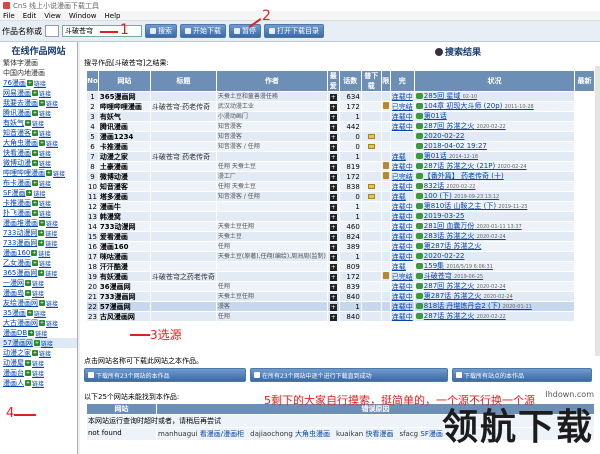 The image size is (600, 454). Describe the element at coordinates (38, 173) in the screenshot. I see `sidebar-item: 哔哩哔哩漫画 + 链接` at that location.